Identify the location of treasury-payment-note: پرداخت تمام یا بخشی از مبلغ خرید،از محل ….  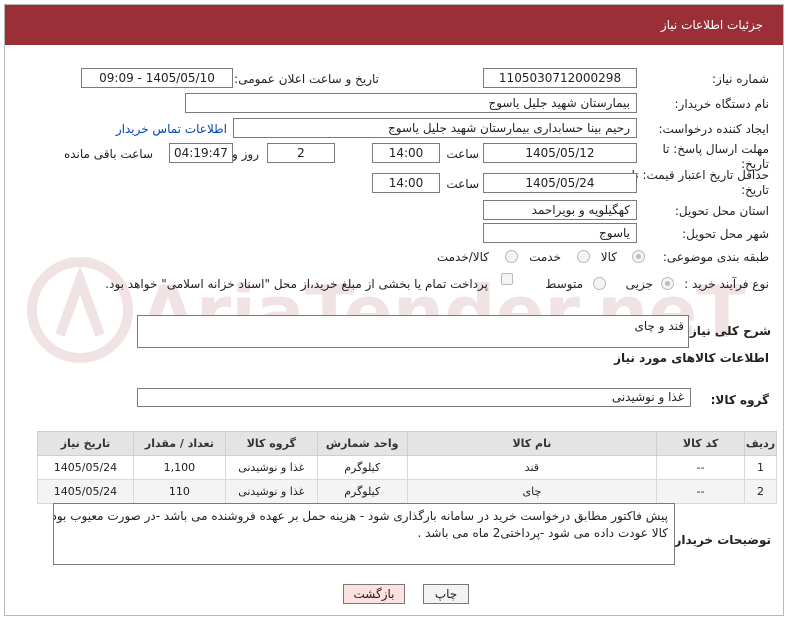
(296, 284).